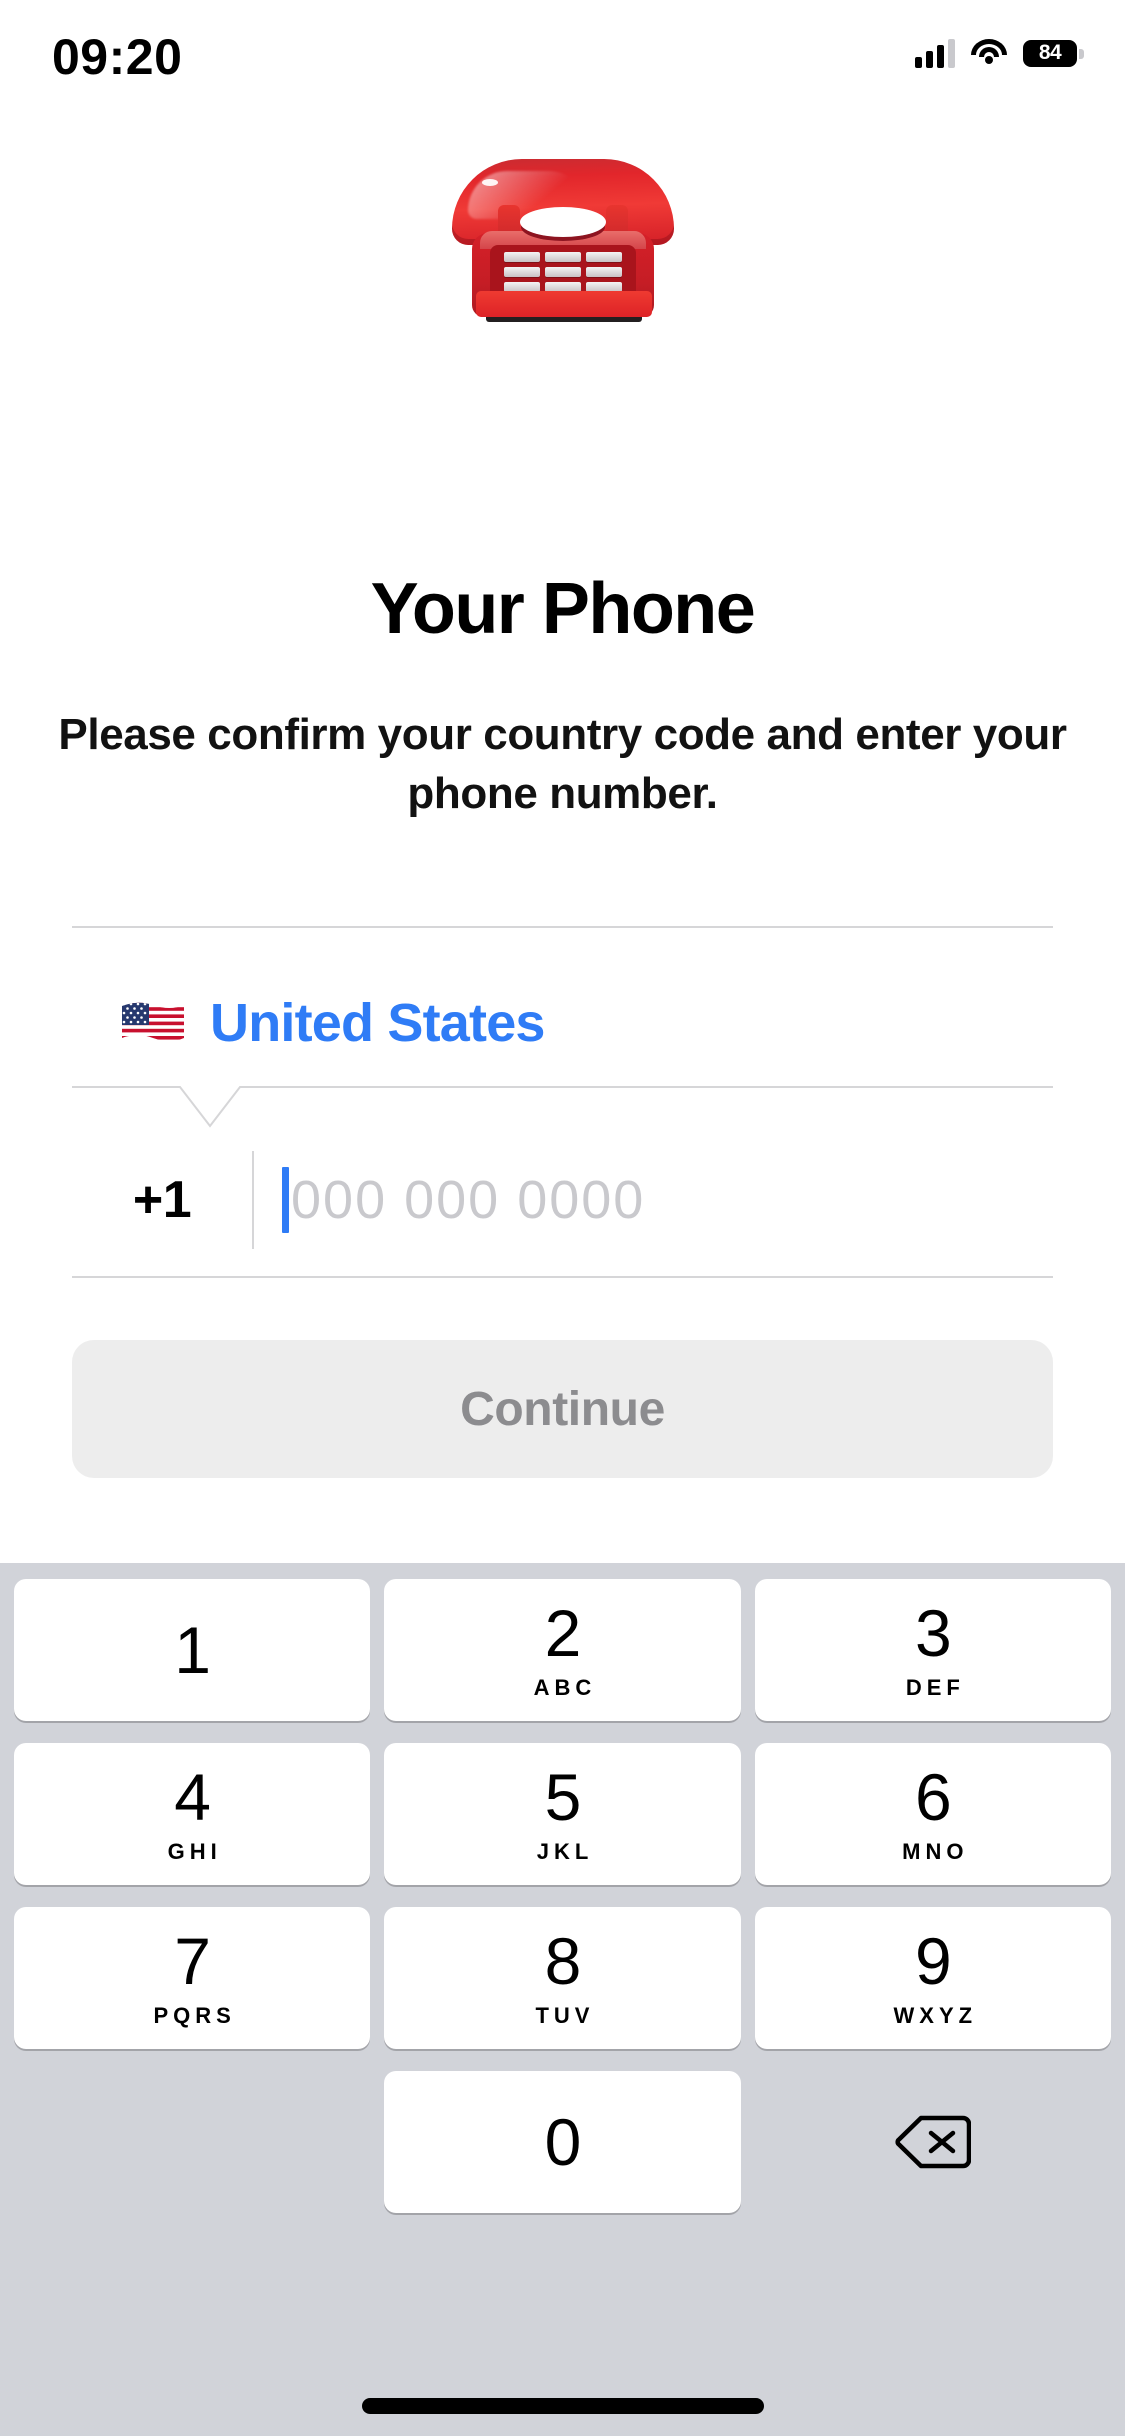  I want to click on home-indicator, so click(562, 2406).